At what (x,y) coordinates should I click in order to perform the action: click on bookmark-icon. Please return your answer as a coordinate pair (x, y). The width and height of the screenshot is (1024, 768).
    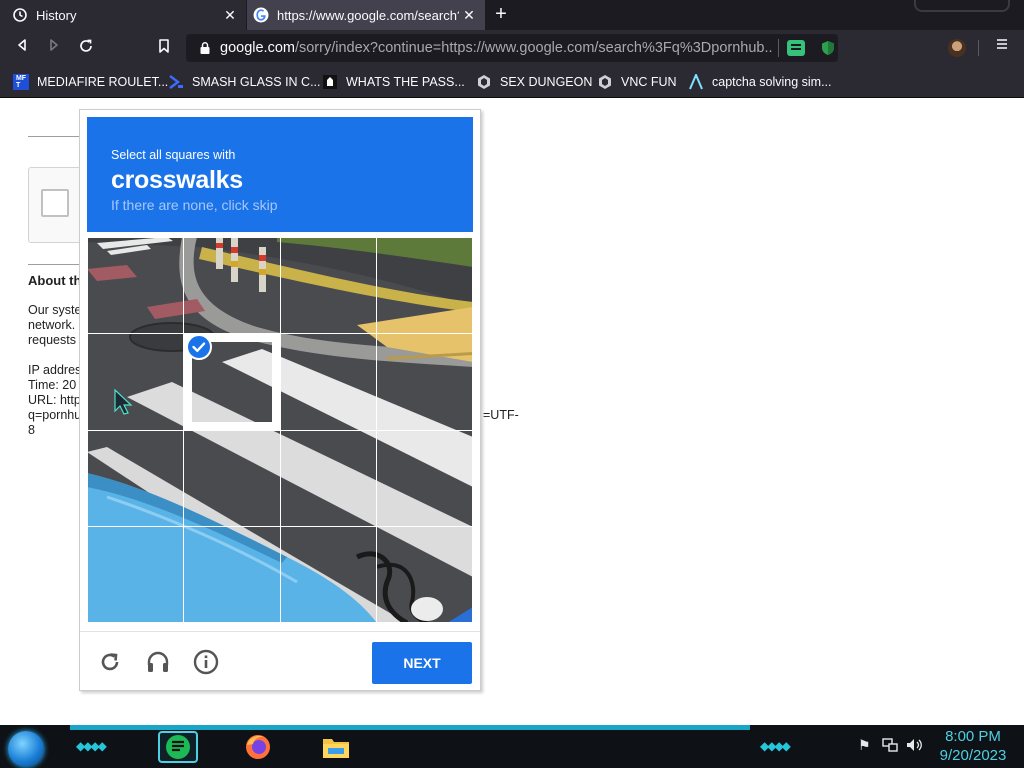
    Looking at the image, I should click on (164, 46).